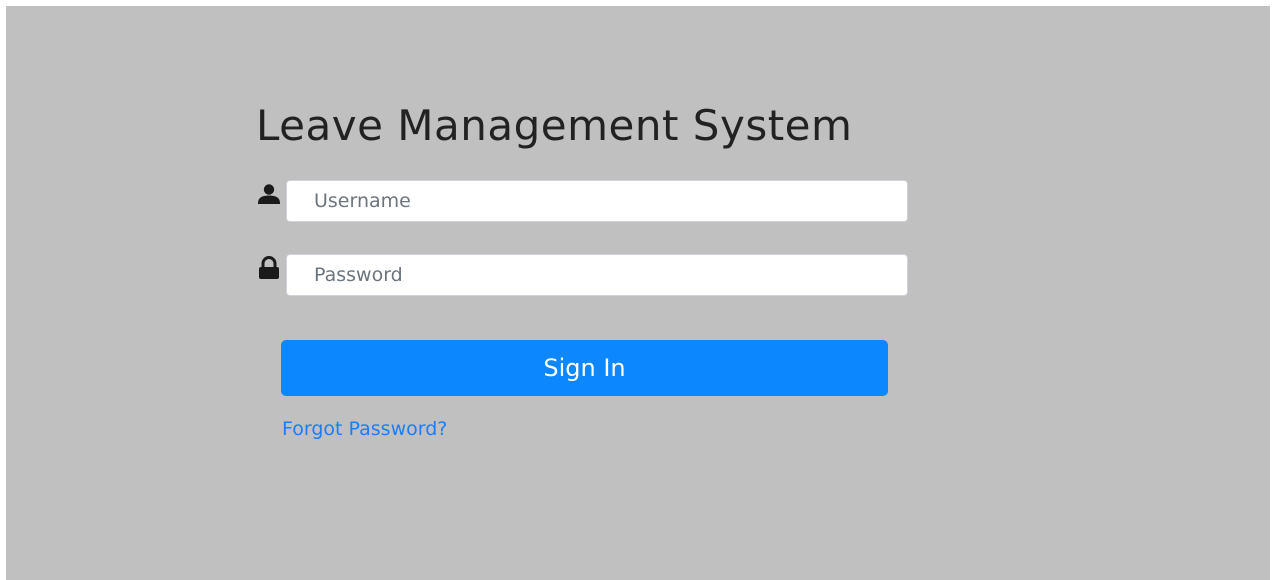  What do you see at coordinates (269, 196) in the screenshot?
I see `user-icon` at bounding box center [269, 196].